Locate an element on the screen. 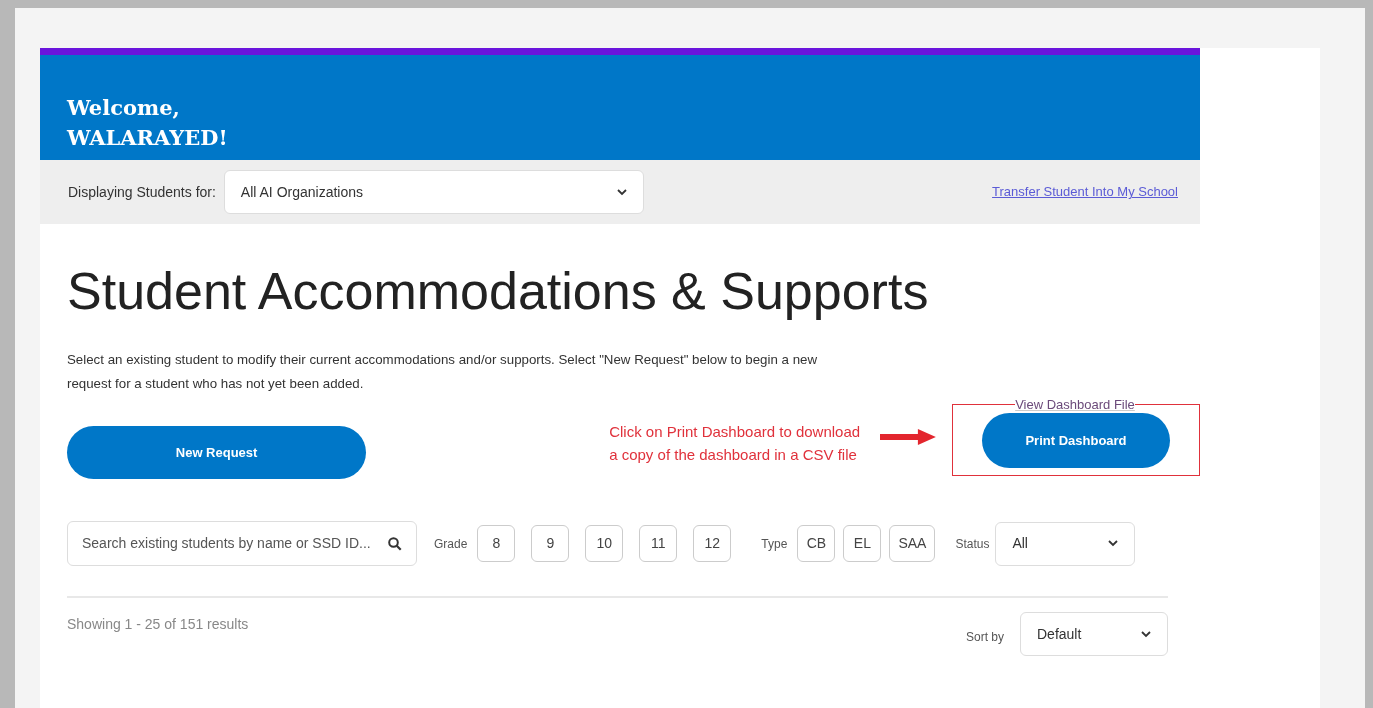 The image size is (1373, 708). filter-chip: SAA is located at coordinates (912, 544).